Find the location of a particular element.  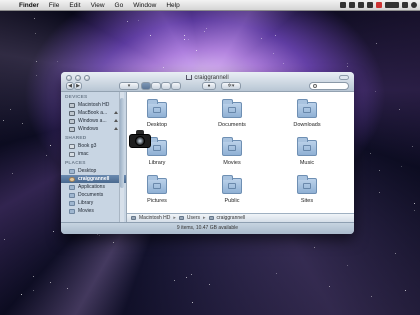

menu-view: View is located at coordinates (98, 5).